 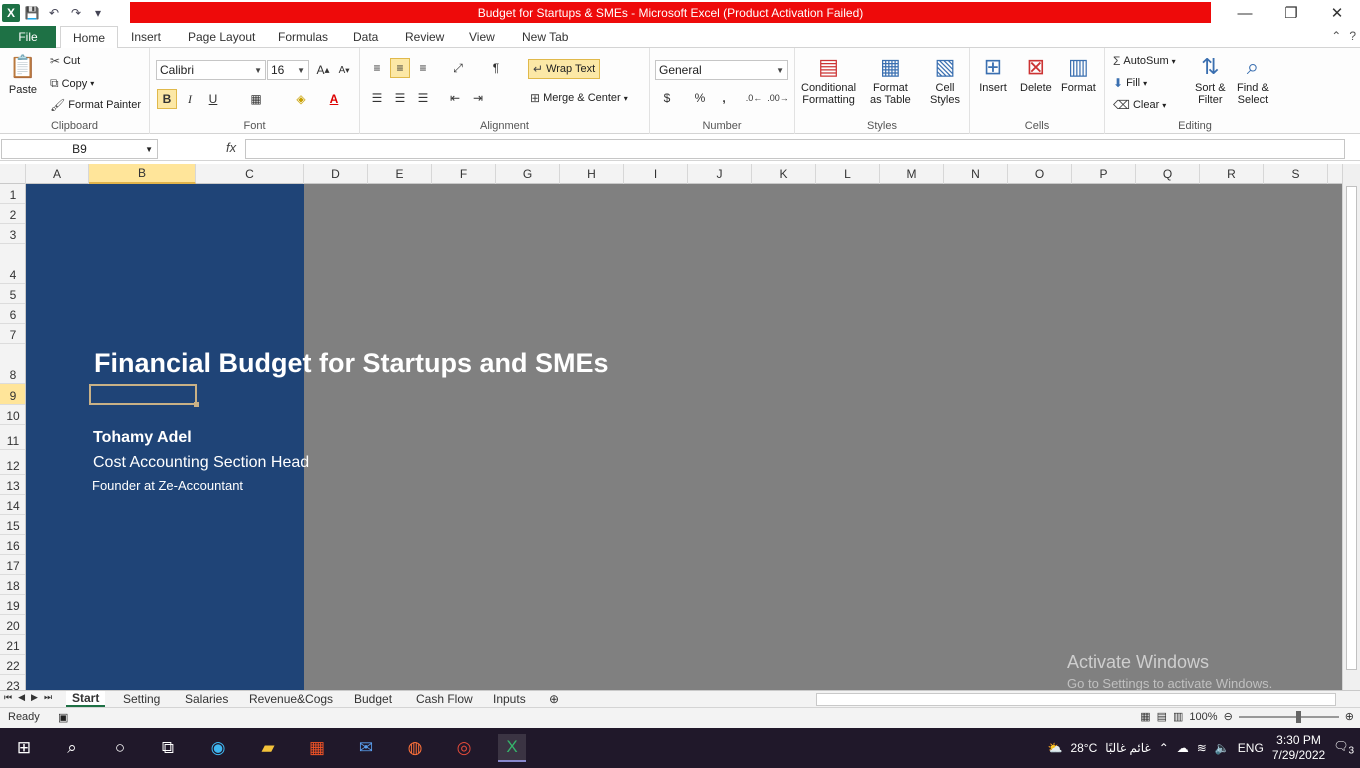 I want to click on column-header-i: I, so click(x=656, y=174).